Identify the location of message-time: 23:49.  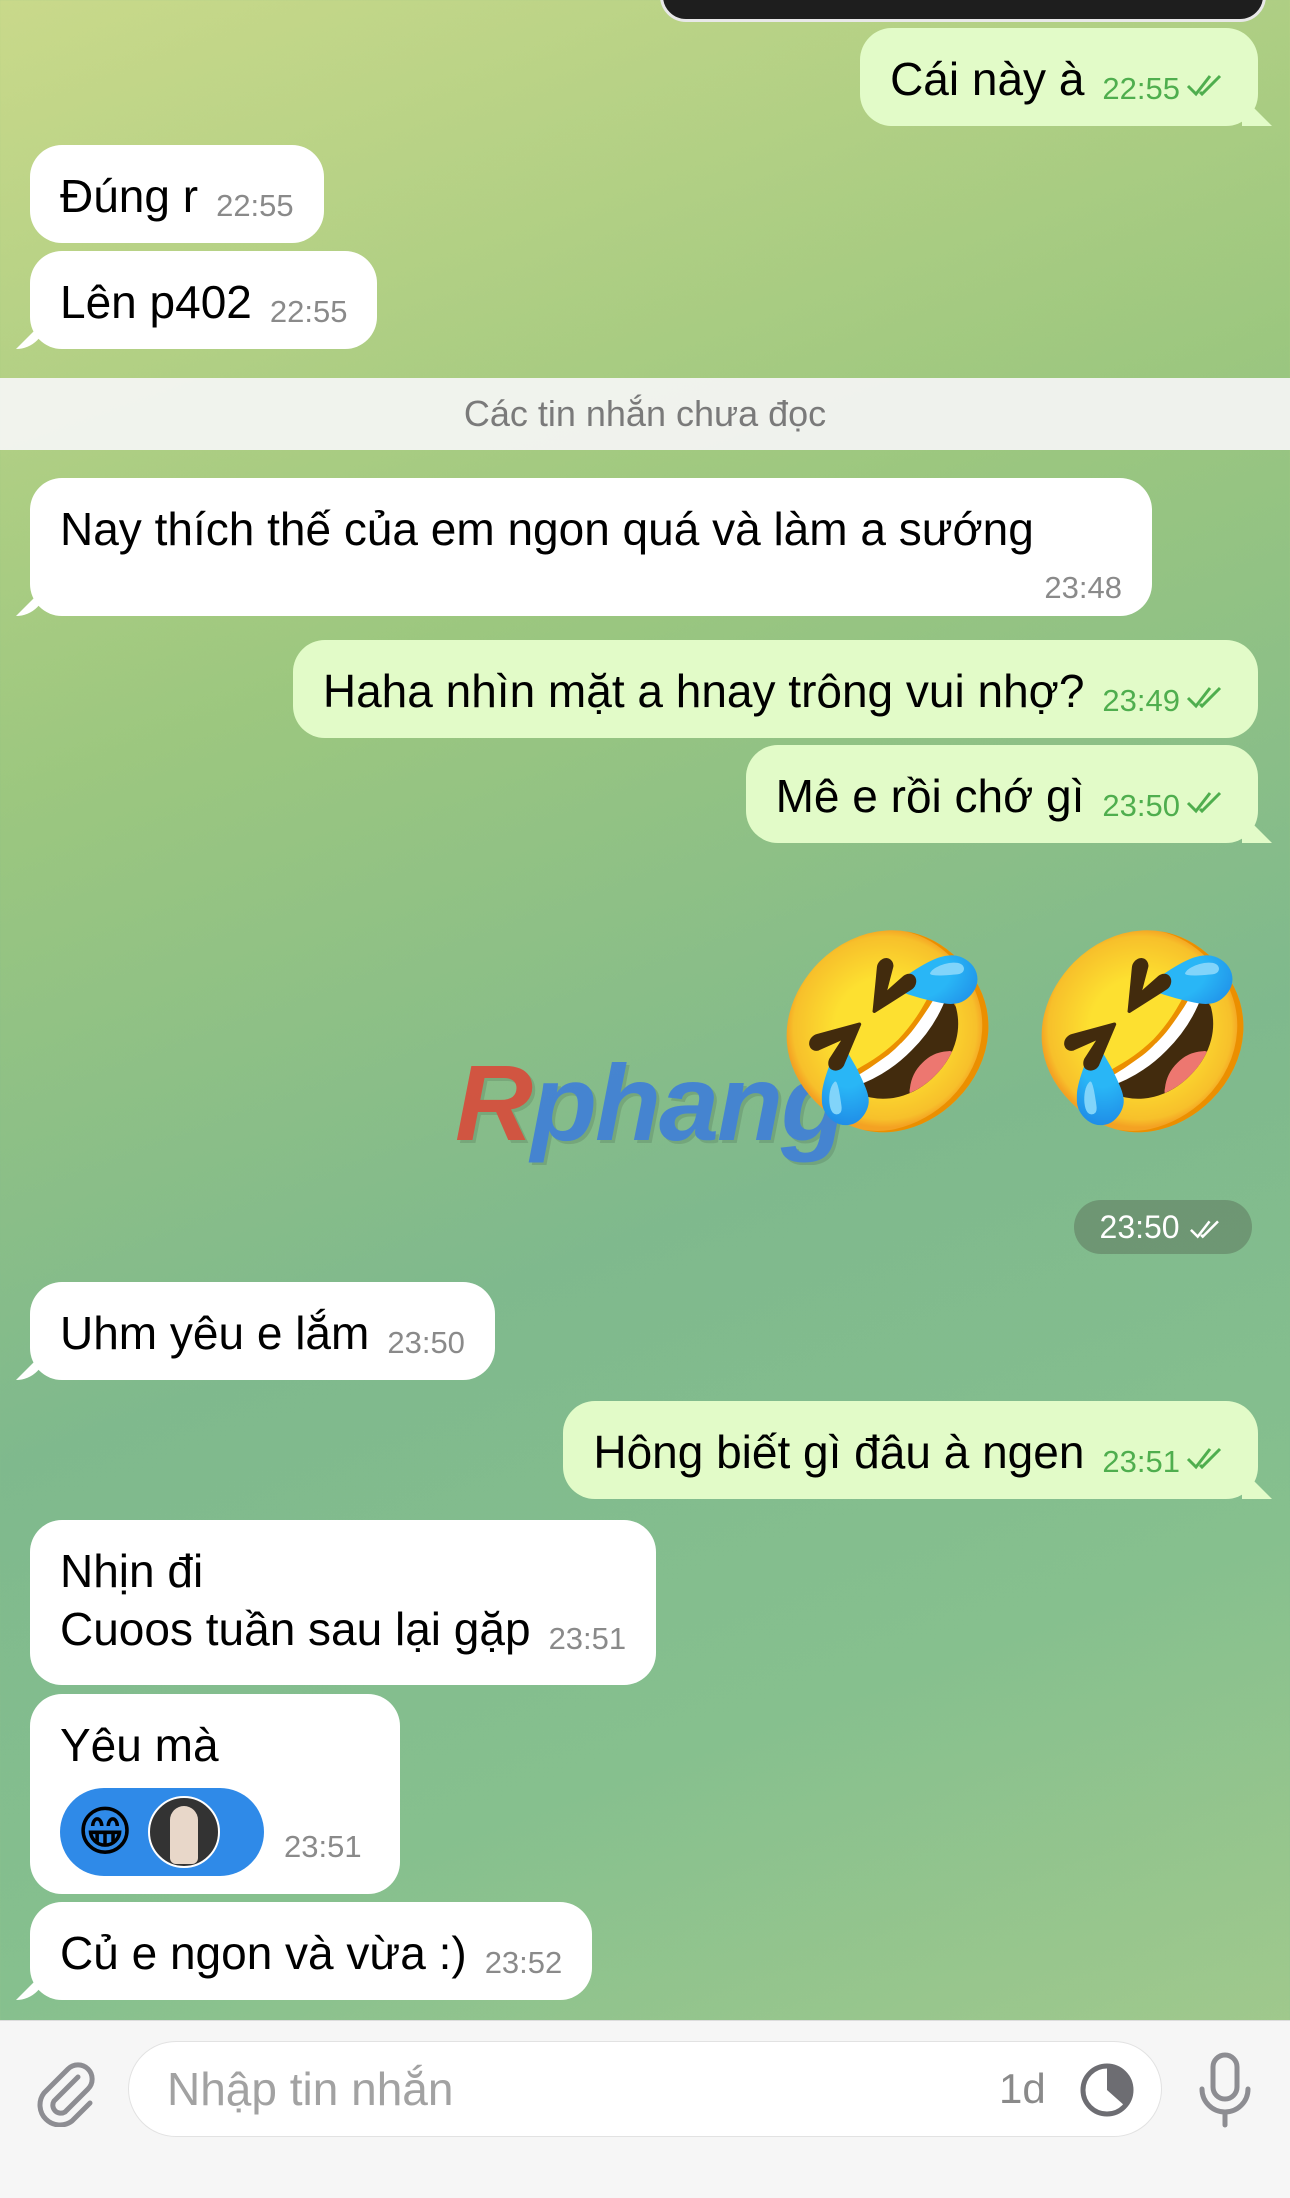
(1141, 700).